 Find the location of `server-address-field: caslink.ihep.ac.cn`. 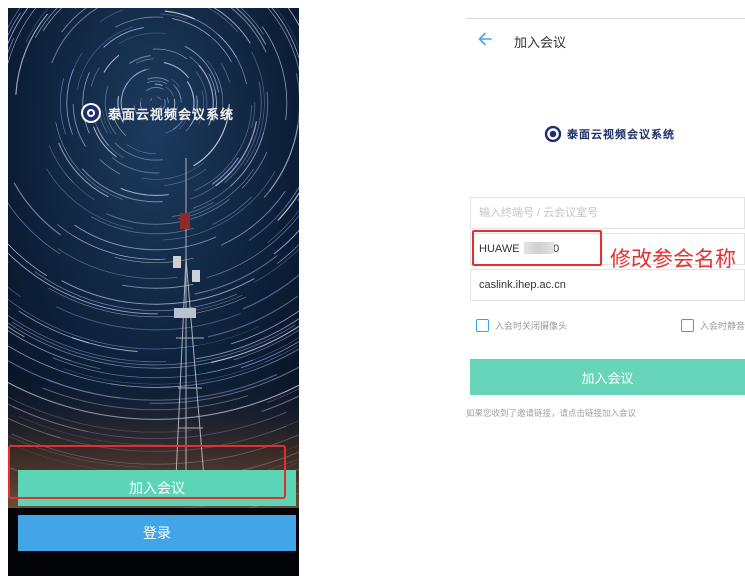

server-address-field: caslink.ihep.ac.cn is located at coordinates (607, 285).